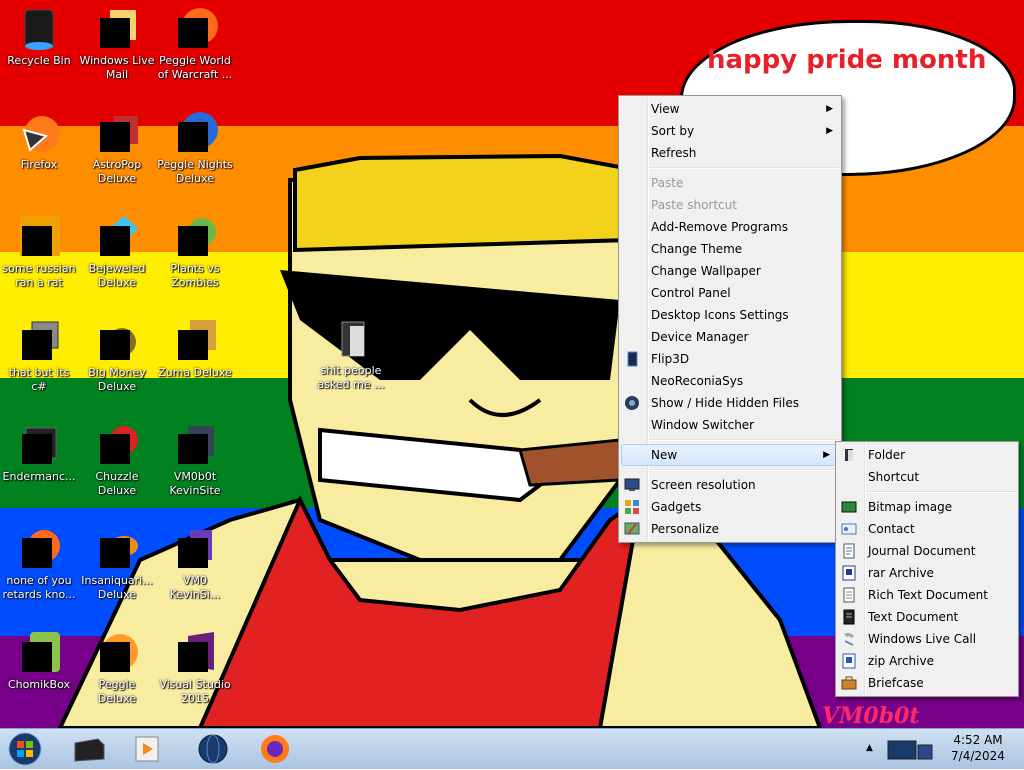 This screenshot has height=770, width=1024. What do you see at coordinates (911, 749) in the screenshot?
I see `tray-network-icon` at bounding box center [911, 749].